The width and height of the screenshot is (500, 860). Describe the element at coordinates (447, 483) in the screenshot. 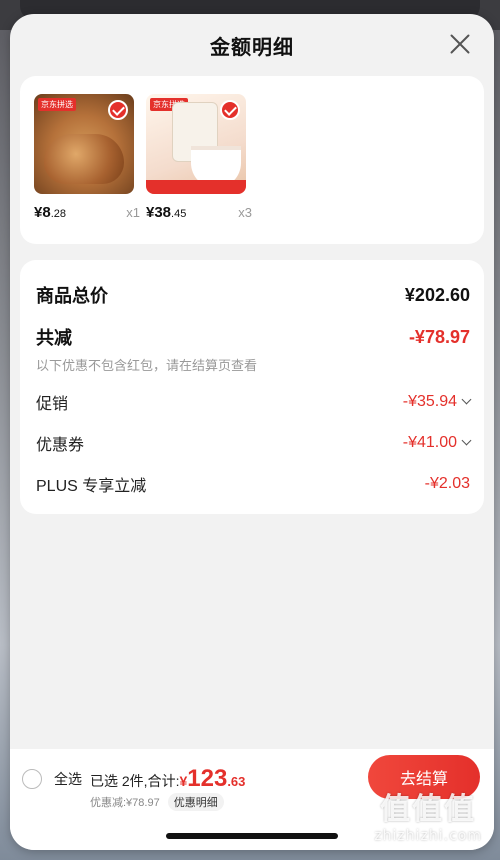

I see `plus-discount-value: -¥2.03` at that location.